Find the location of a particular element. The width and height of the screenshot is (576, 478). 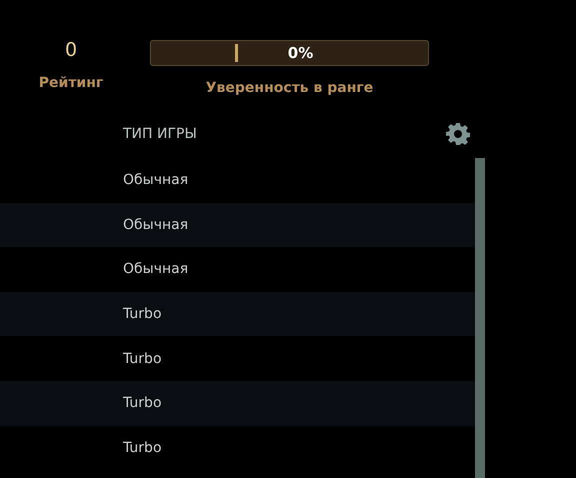

confidence-label: Уверенность в ранге is located at coordinates (290, 88).